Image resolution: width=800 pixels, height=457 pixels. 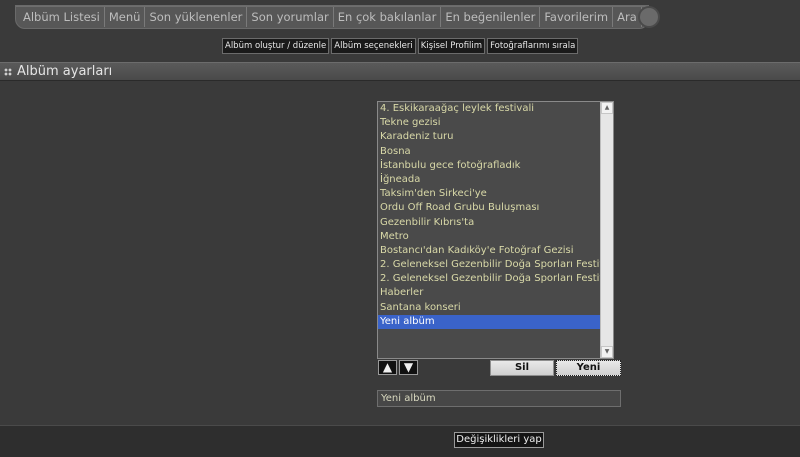 I want to click on move-down-button: ▼, so click(x=408, y=367).